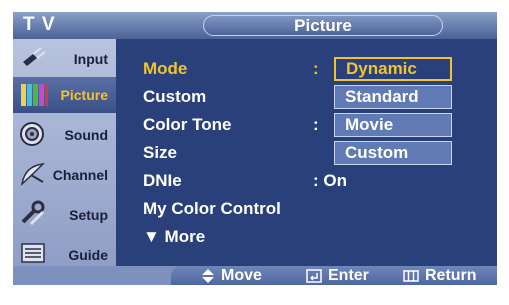 The image size is (509, 305). Describe the element at coordinates (174, 236) in the screenshot. I see `menu-item-label: ▼ More` at that location.